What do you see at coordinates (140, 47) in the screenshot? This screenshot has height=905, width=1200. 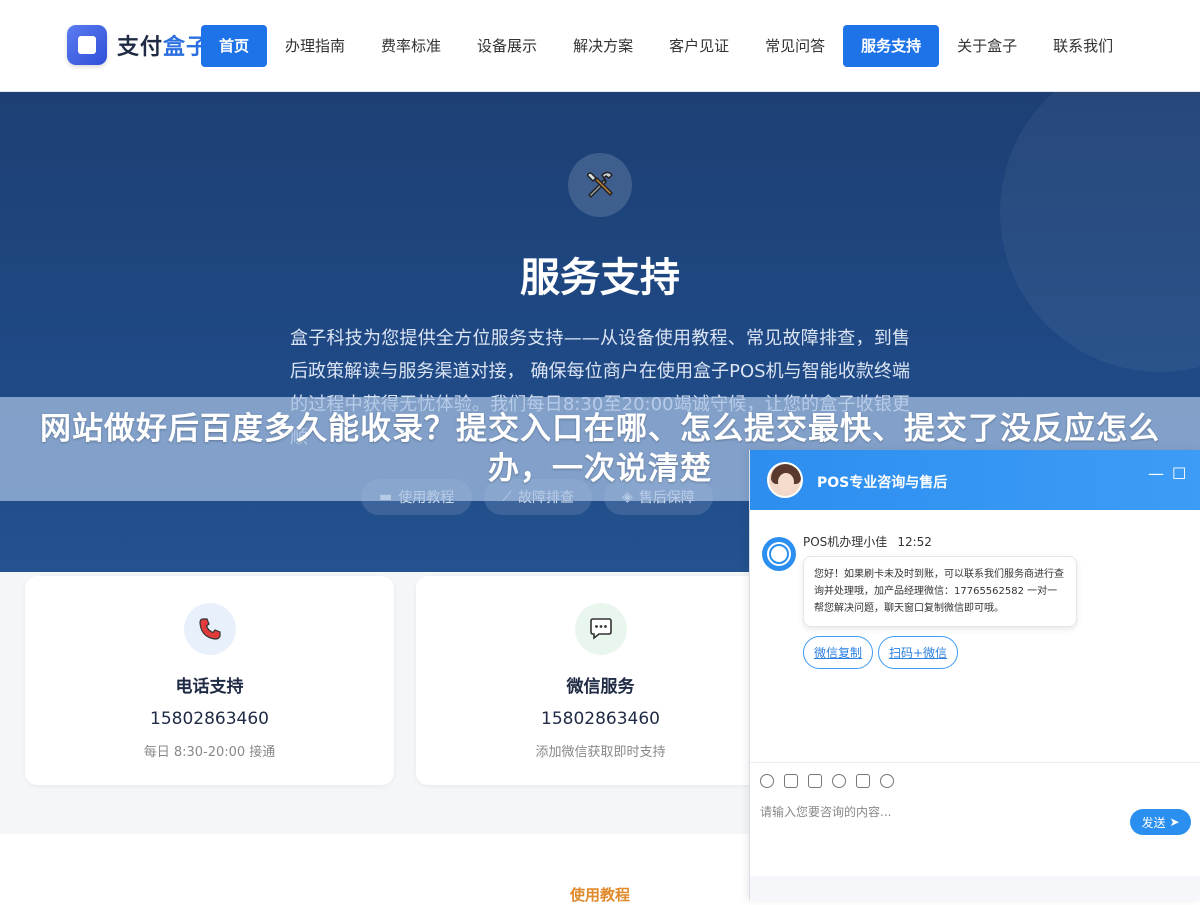 I see `logo-text-a: 支付` at bounding box center [140, 47].